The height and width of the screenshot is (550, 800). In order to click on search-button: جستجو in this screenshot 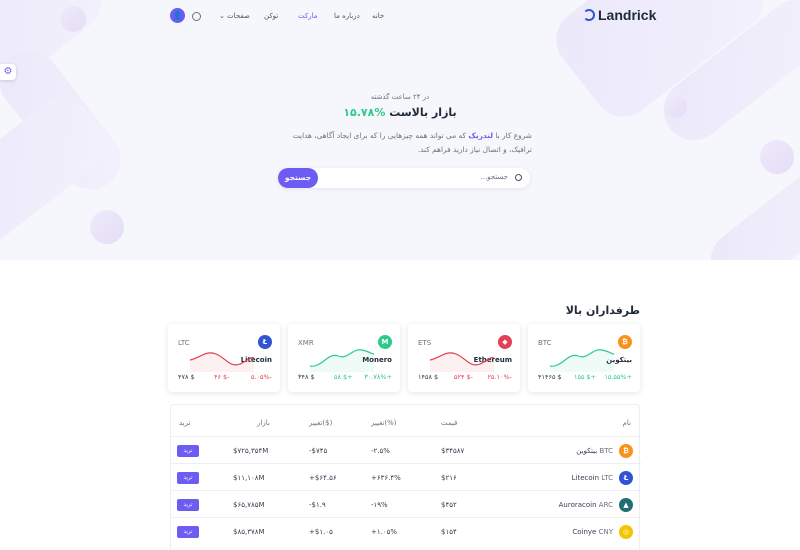, I will do `click(298, 178)`.